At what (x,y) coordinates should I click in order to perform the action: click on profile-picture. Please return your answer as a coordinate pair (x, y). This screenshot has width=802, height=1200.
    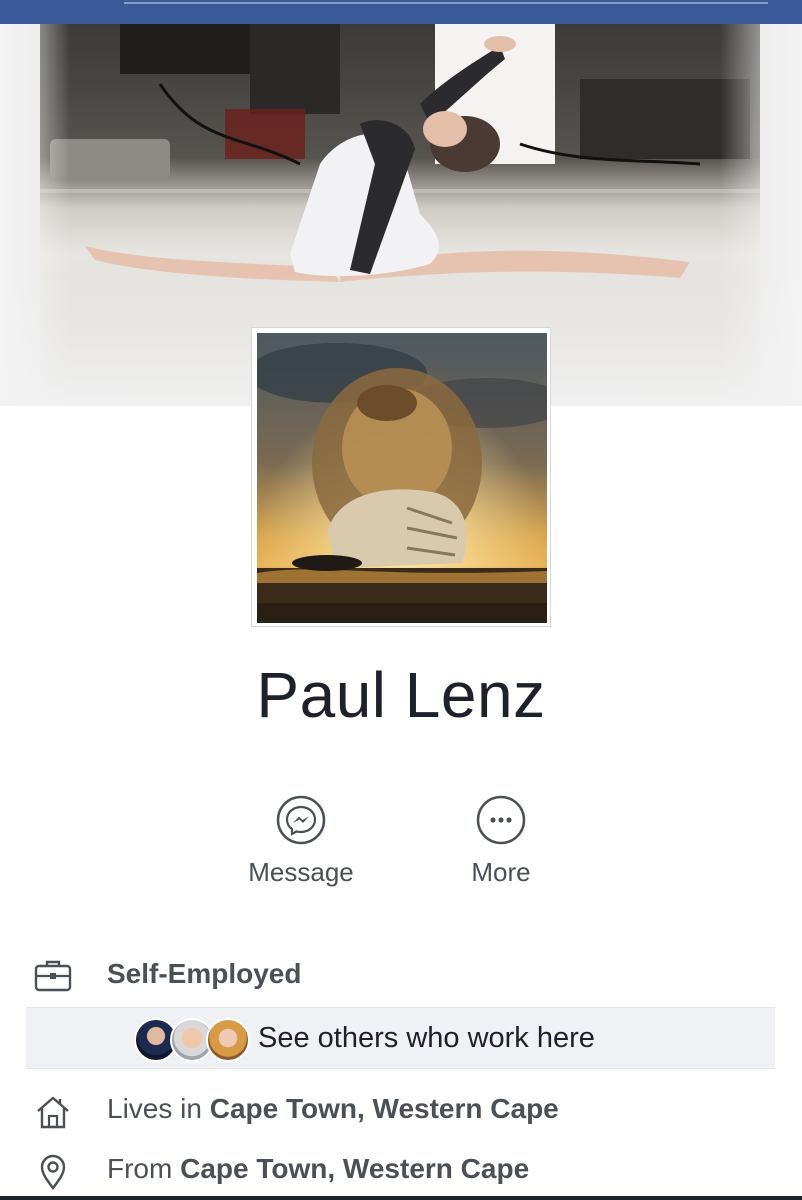
    Looking at the image, I should click on (401, 477).